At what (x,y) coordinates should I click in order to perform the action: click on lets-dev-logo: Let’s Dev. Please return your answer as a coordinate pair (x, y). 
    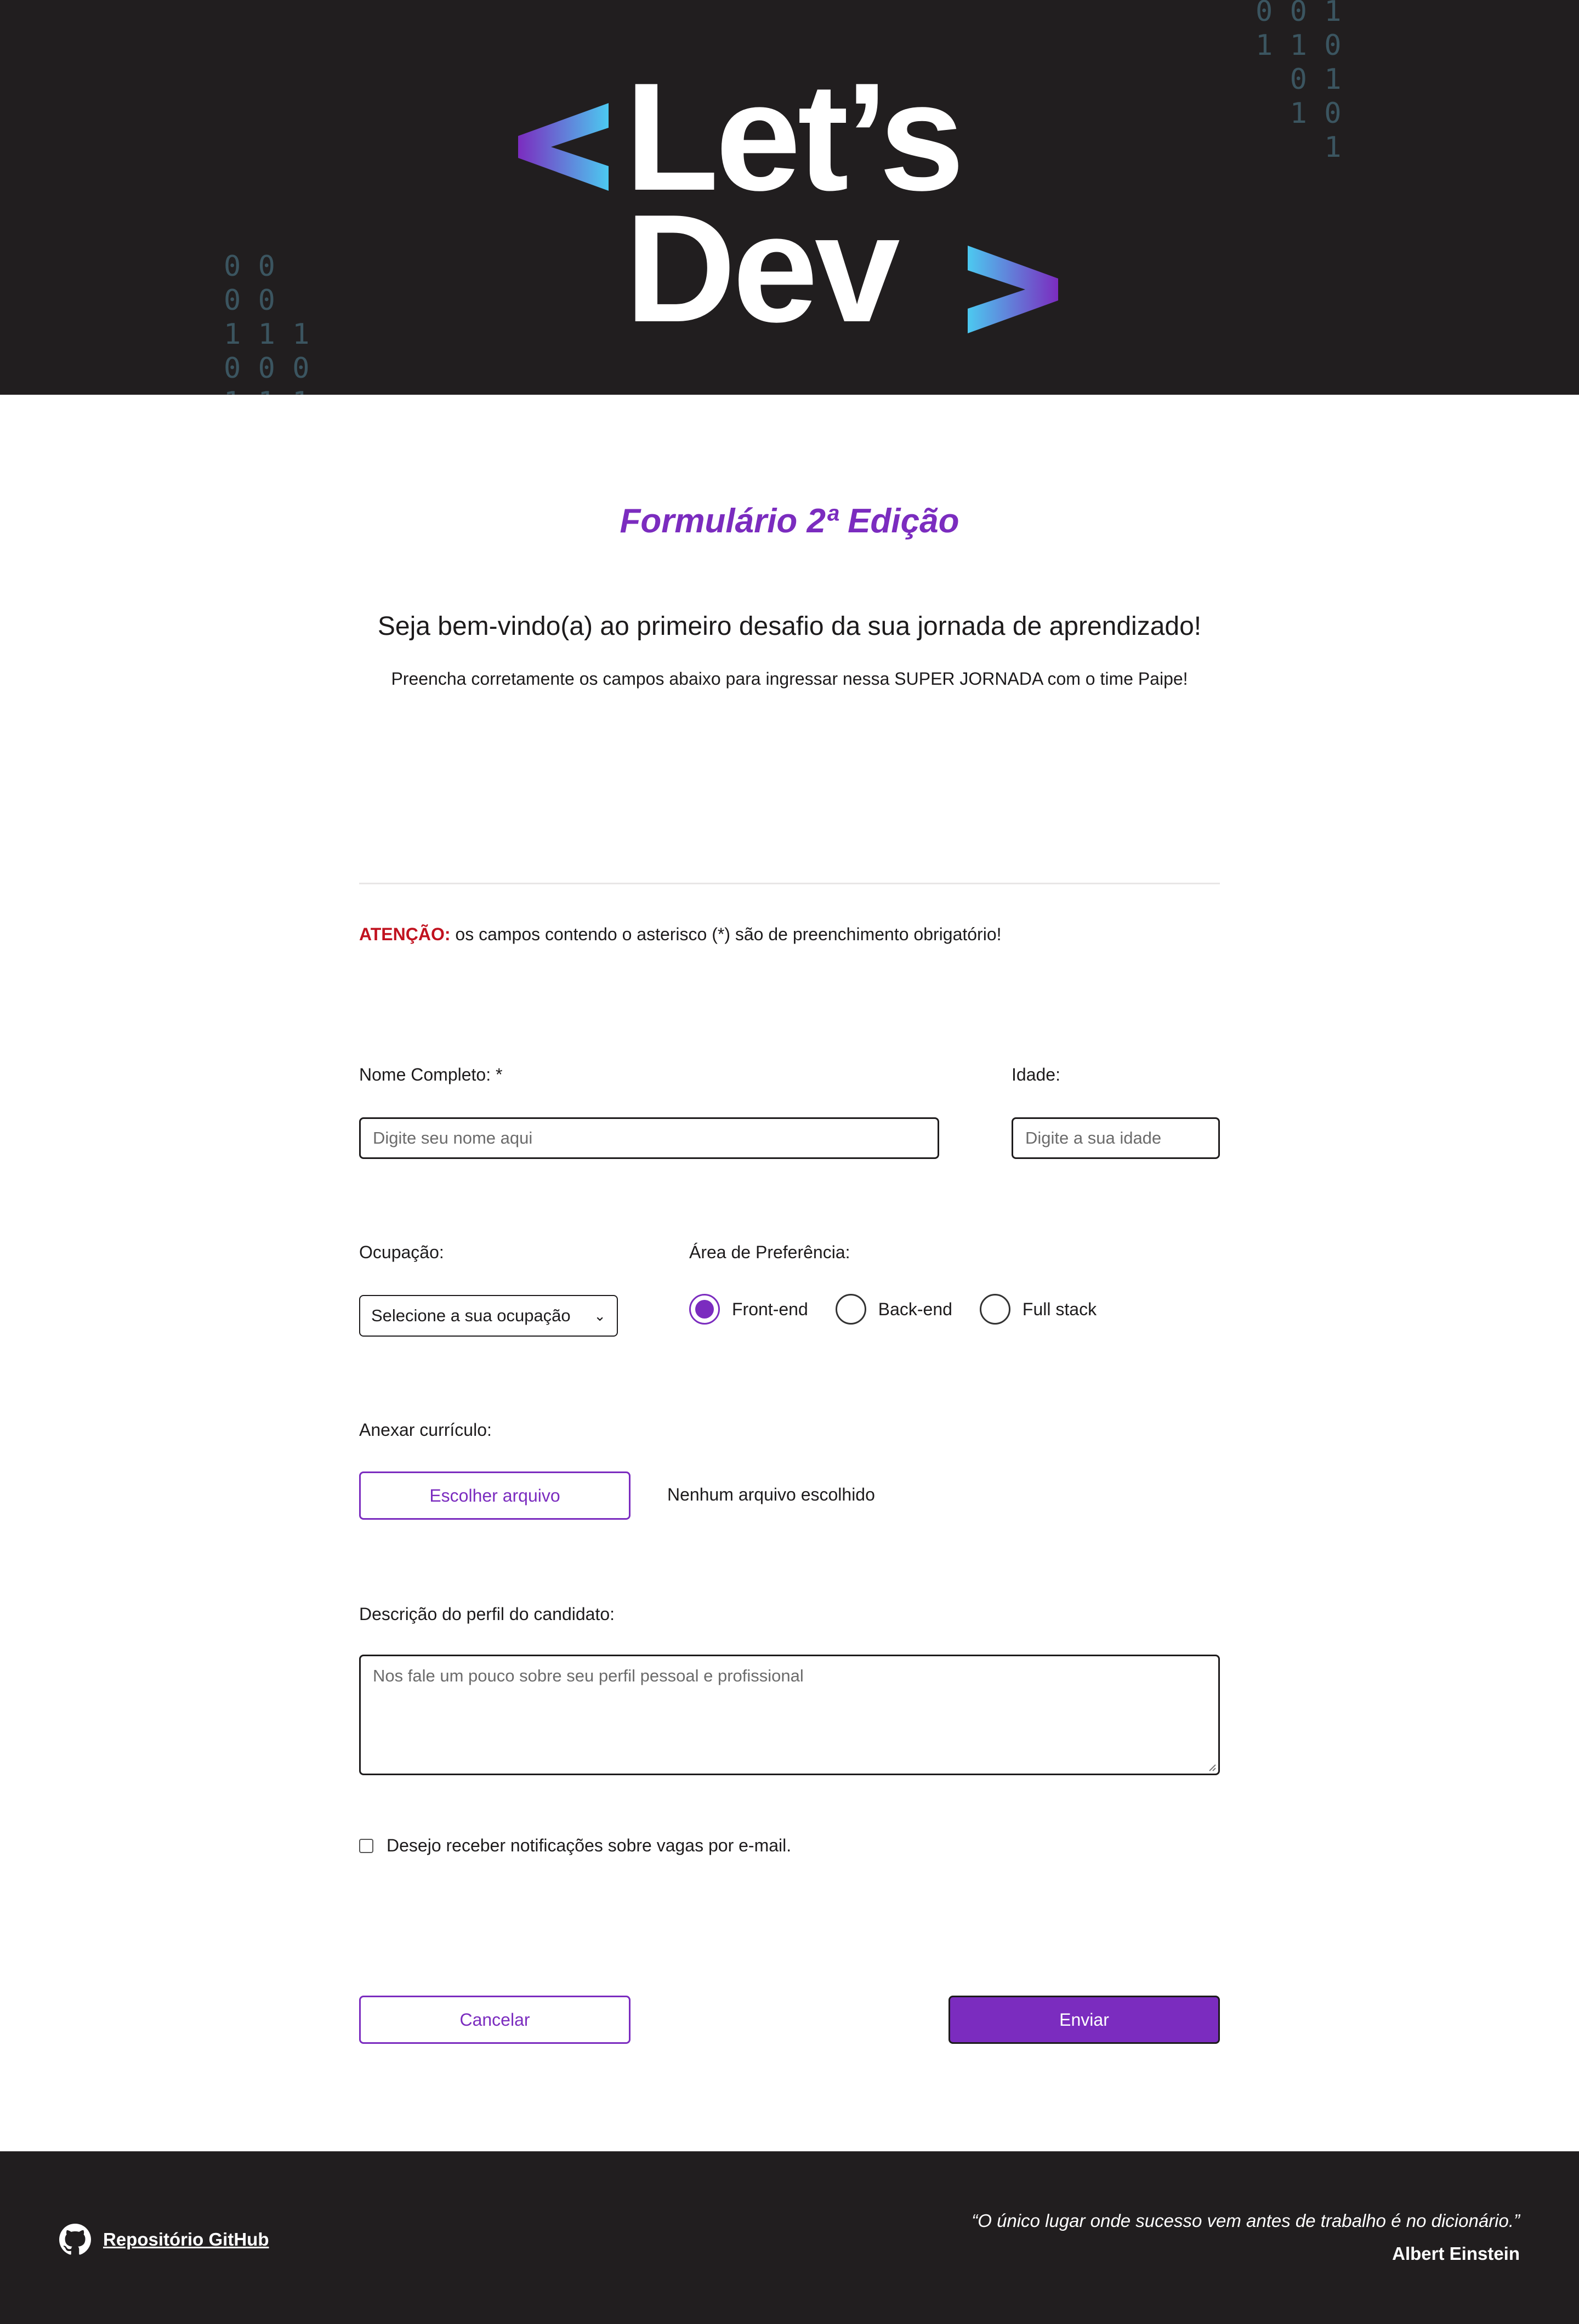
    Looking at the image, I should click on (792, 202).